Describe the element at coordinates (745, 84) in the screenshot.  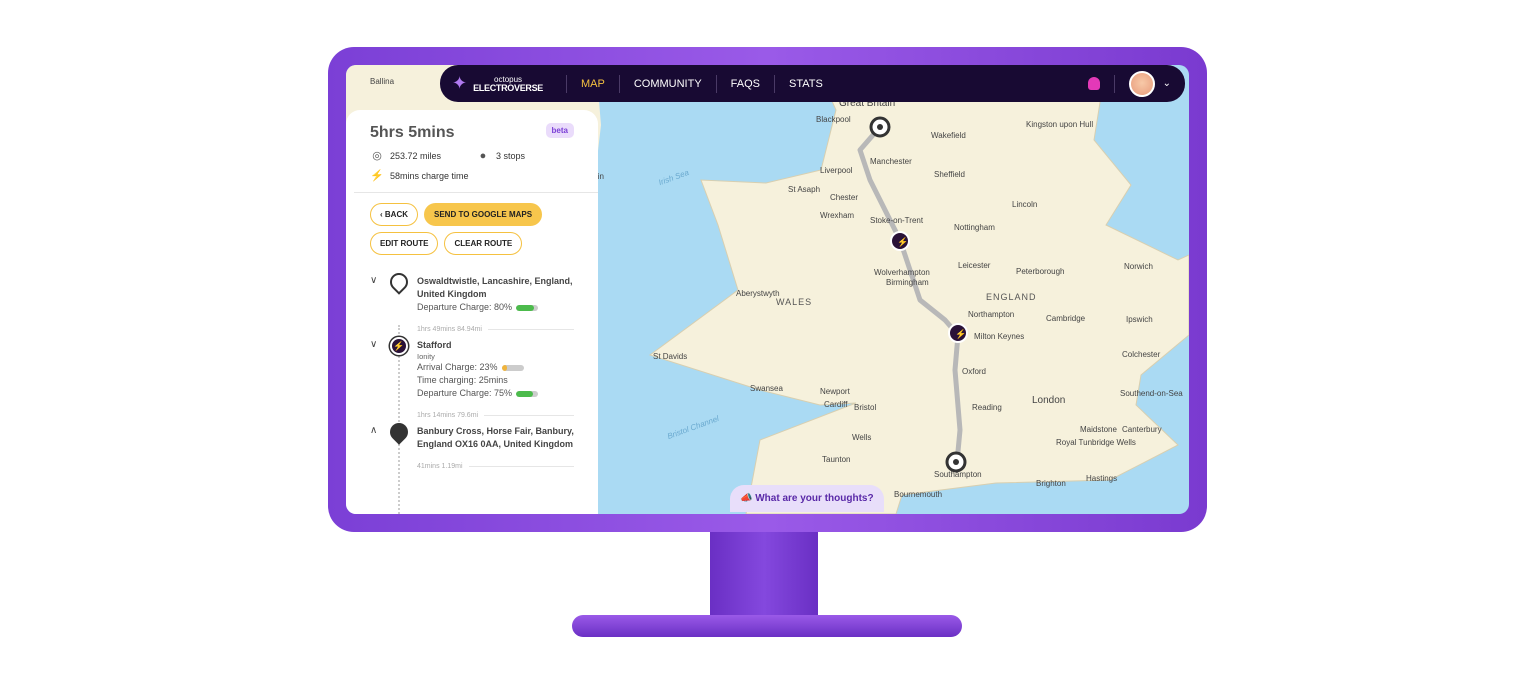
I see `nav-faqs: FAQS` at that location.